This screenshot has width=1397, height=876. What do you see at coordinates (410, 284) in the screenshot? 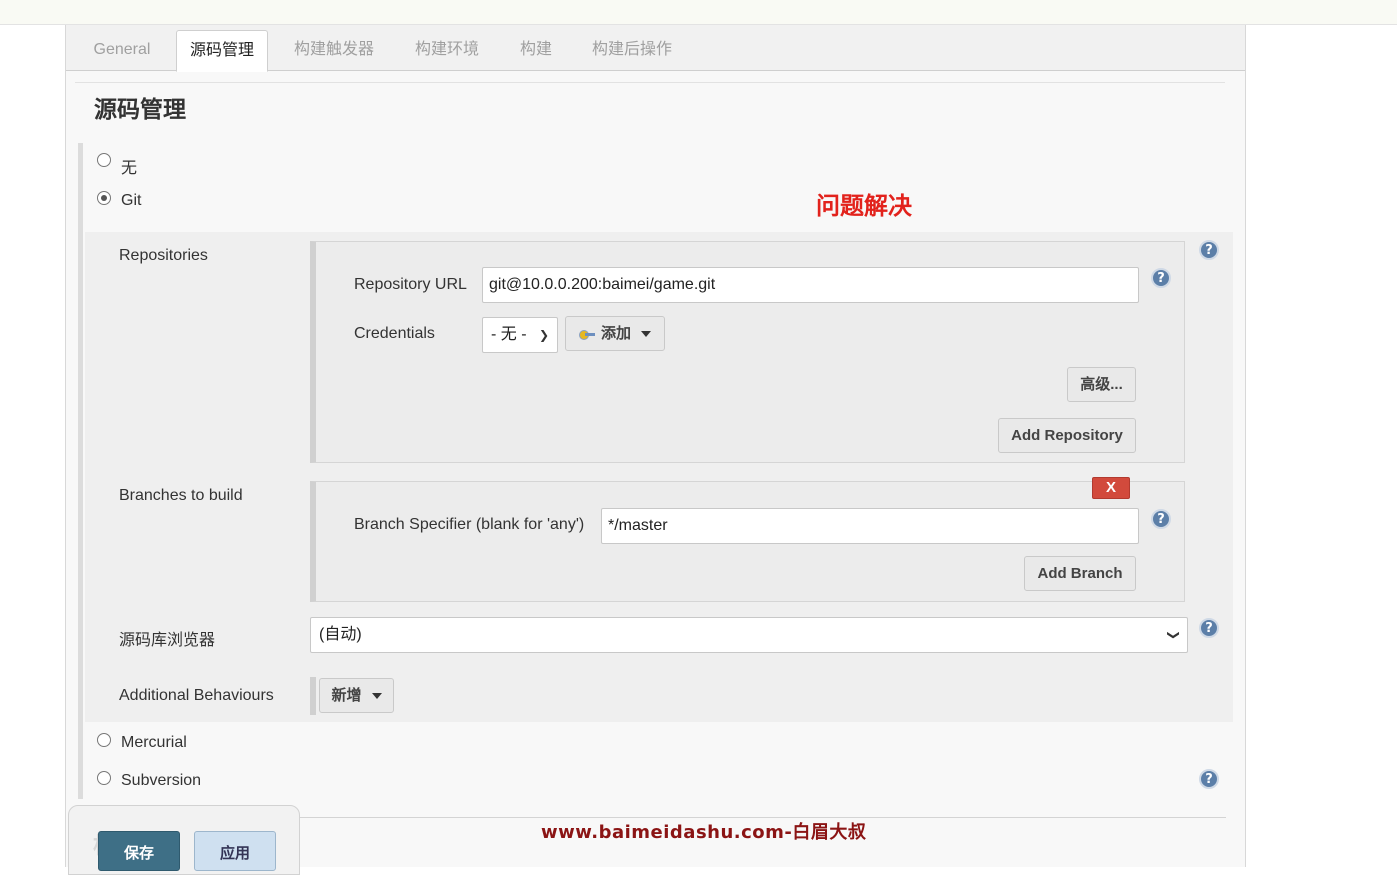
I see `repository-url-label: Repository URL` at bounding box center [410, 284].